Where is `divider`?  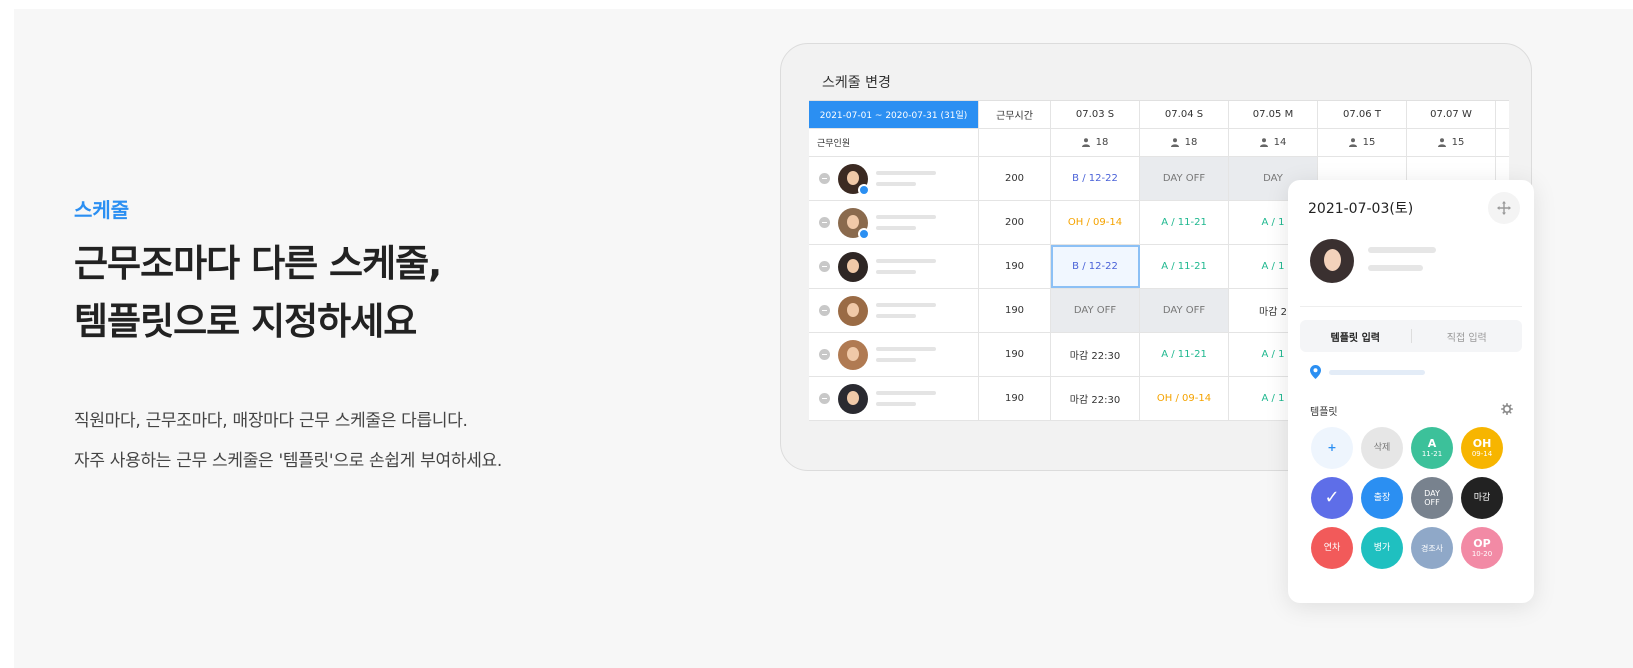
divider is located at coordinates (1411, 306).